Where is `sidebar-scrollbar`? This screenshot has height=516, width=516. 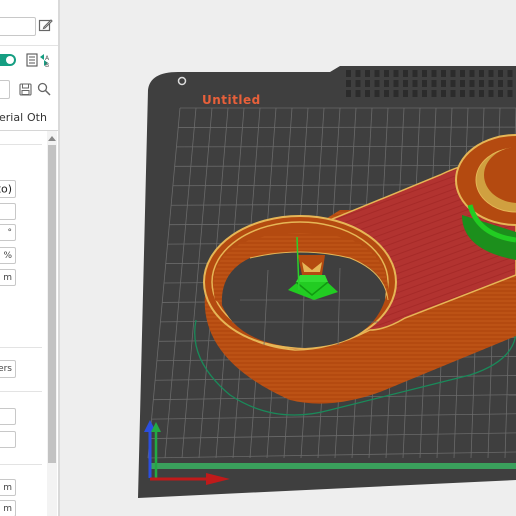
sidebar-scrollbar is located at coordinates (52, 323).